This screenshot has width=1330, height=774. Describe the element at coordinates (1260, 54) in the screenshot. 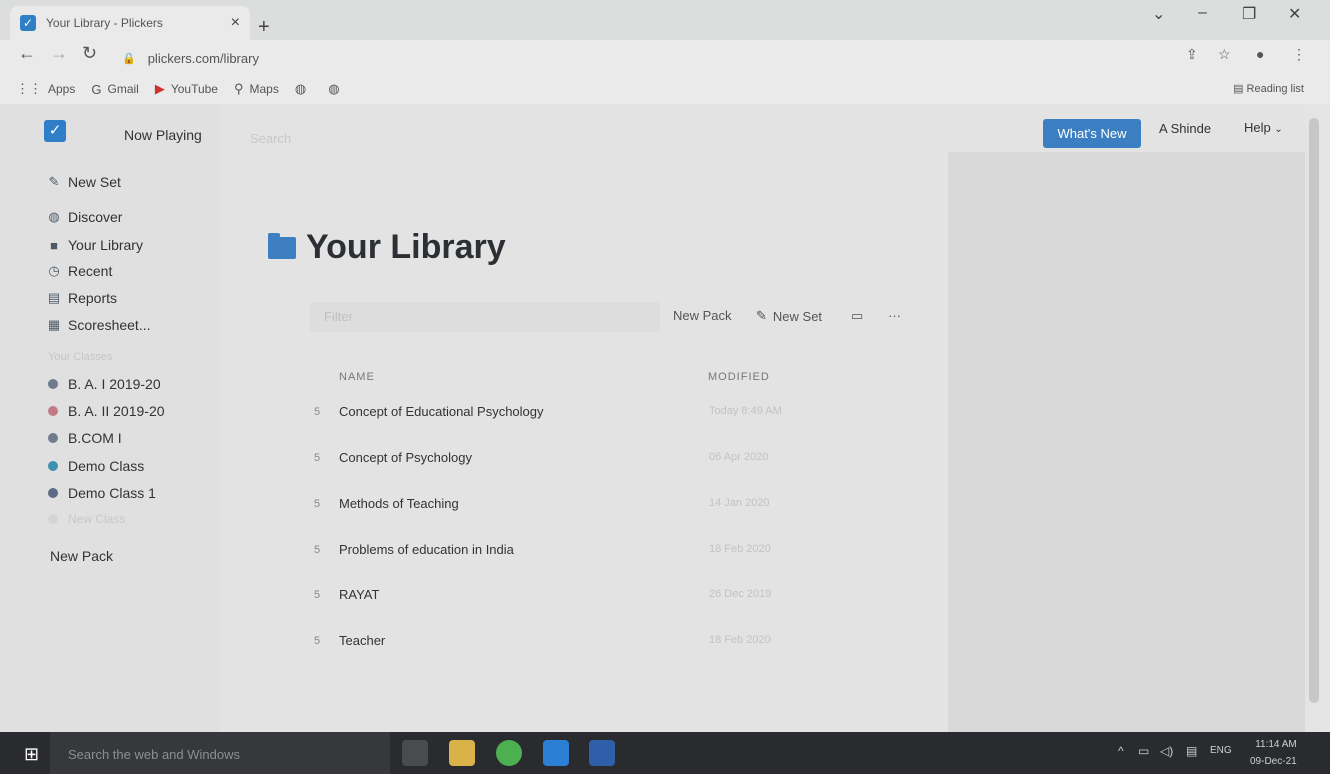

I see `profile-icon: ●` at that location.